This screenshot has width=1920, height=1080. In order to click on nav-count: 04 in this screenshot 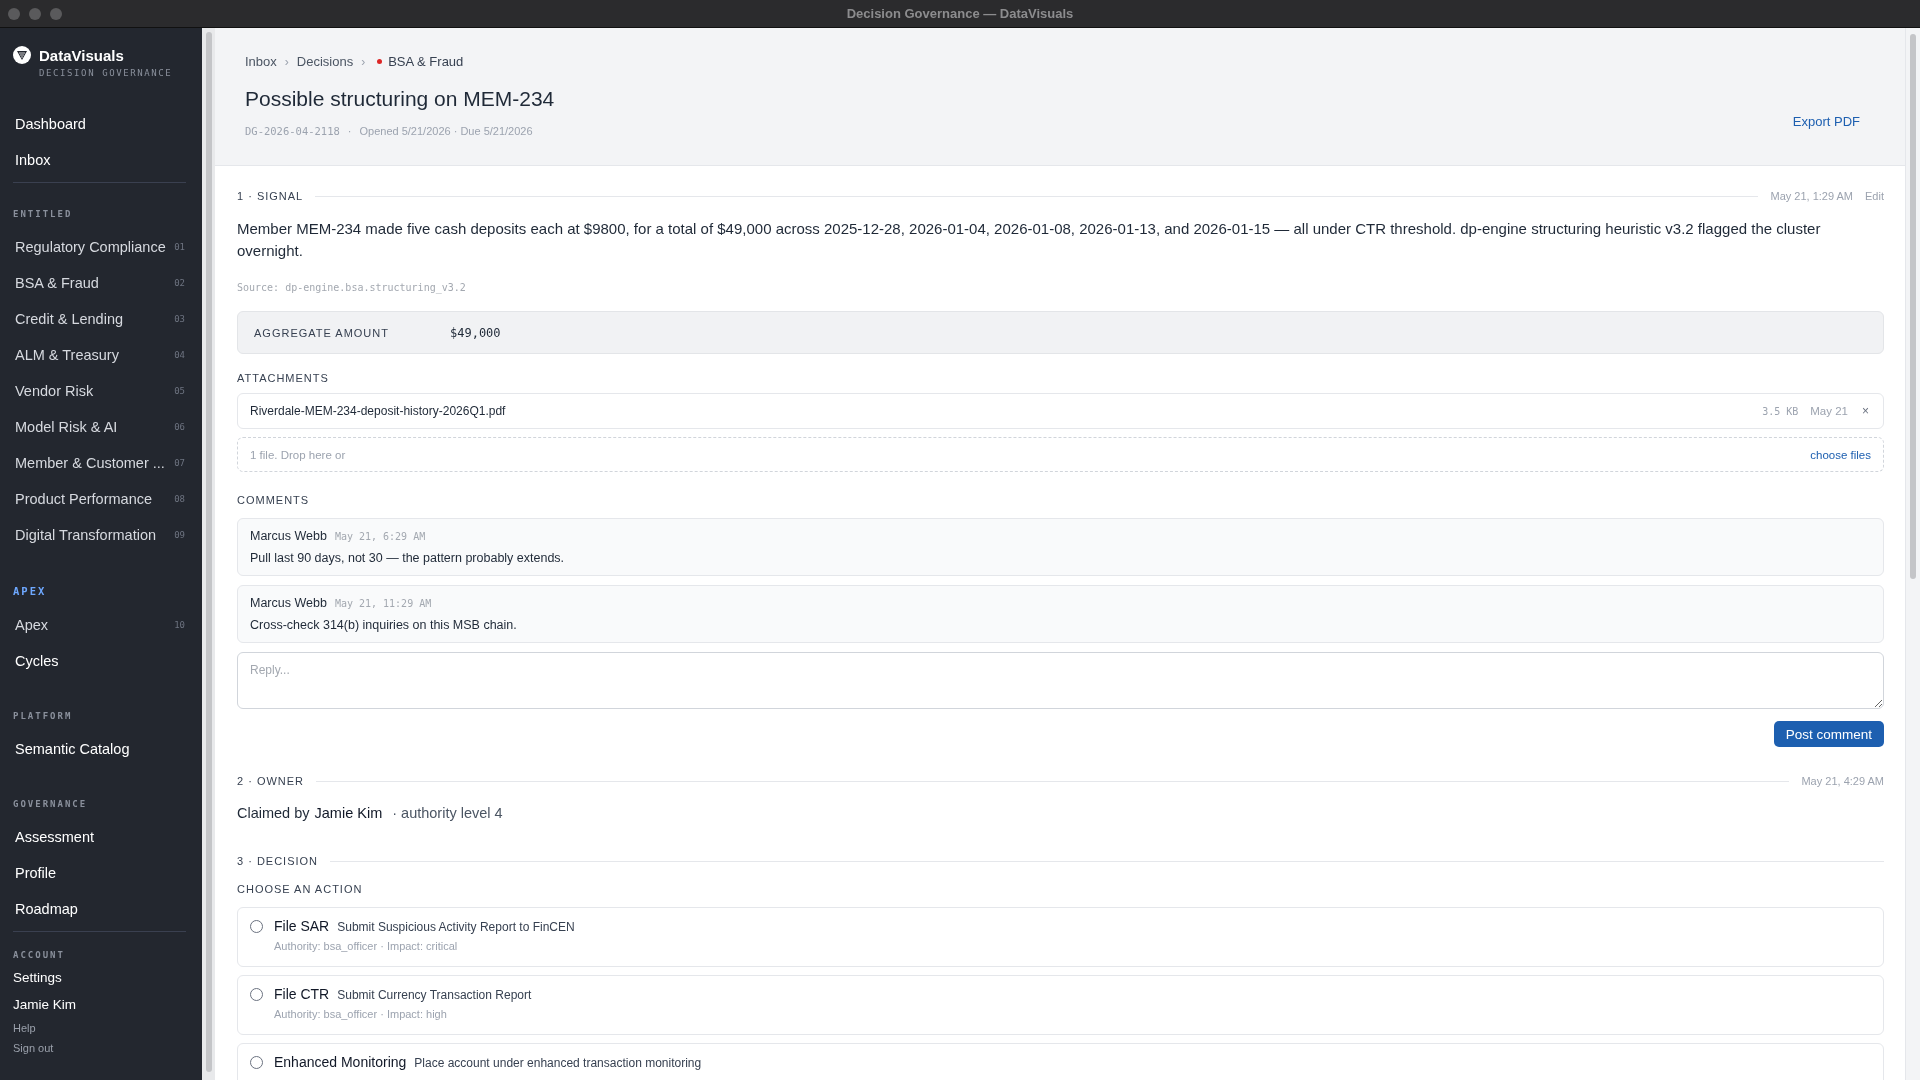, I will do `click(179, 355)`.